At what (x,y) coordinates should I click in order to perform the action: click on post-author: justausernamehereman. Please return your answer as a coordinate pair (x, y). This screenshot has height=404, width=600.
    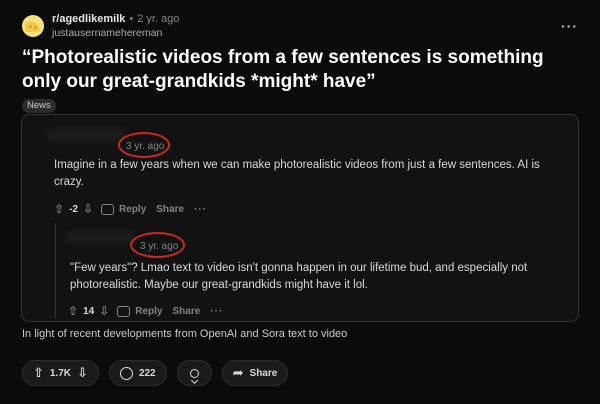
    Looking at the image, I should click on (115, 33).